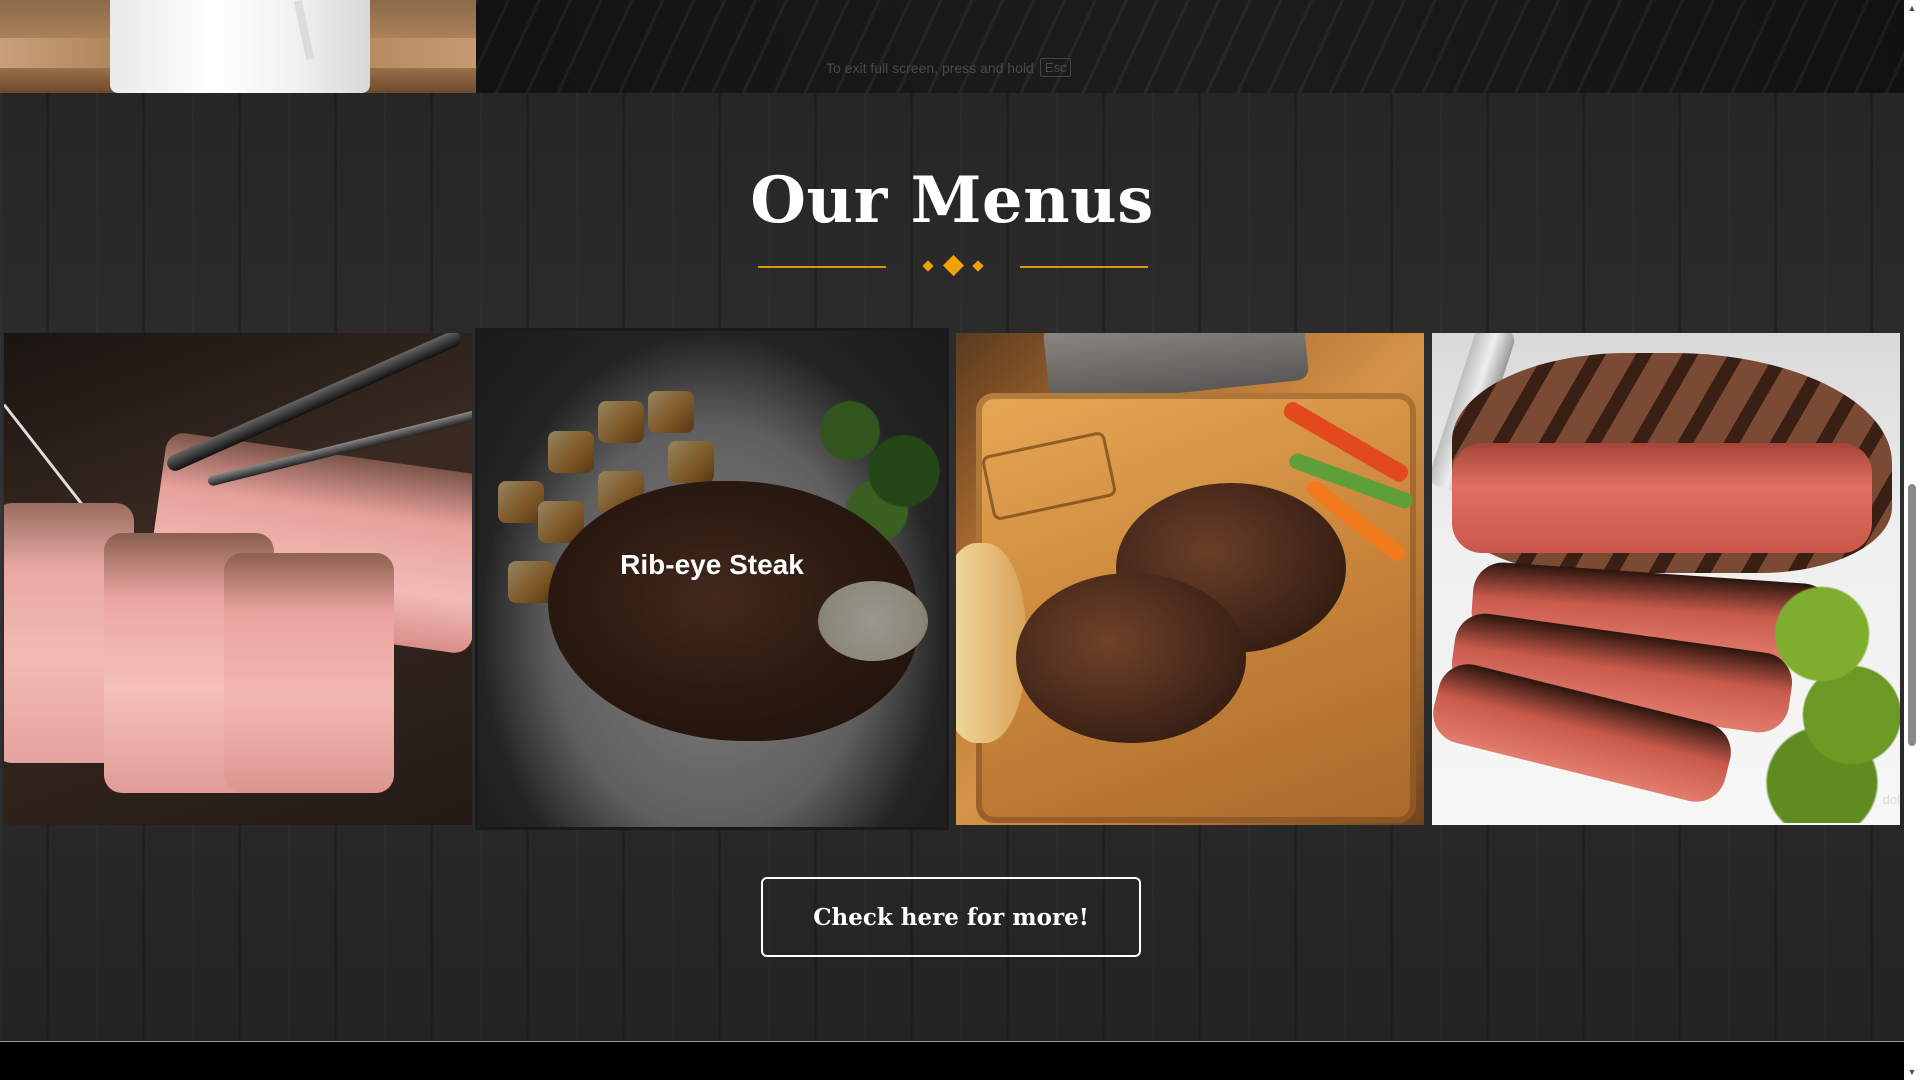  Describe the element at coordinates (1912, 1072) in the screenshot. I see `chevron-down-icon: ▼` at that location.